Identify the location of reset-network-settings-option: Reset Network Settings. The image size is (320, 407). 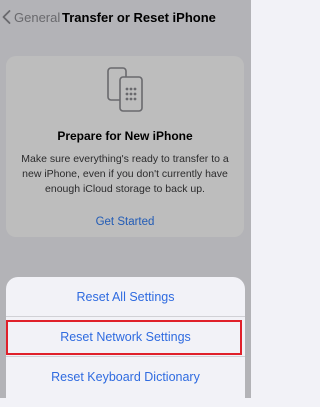
(125, 336).